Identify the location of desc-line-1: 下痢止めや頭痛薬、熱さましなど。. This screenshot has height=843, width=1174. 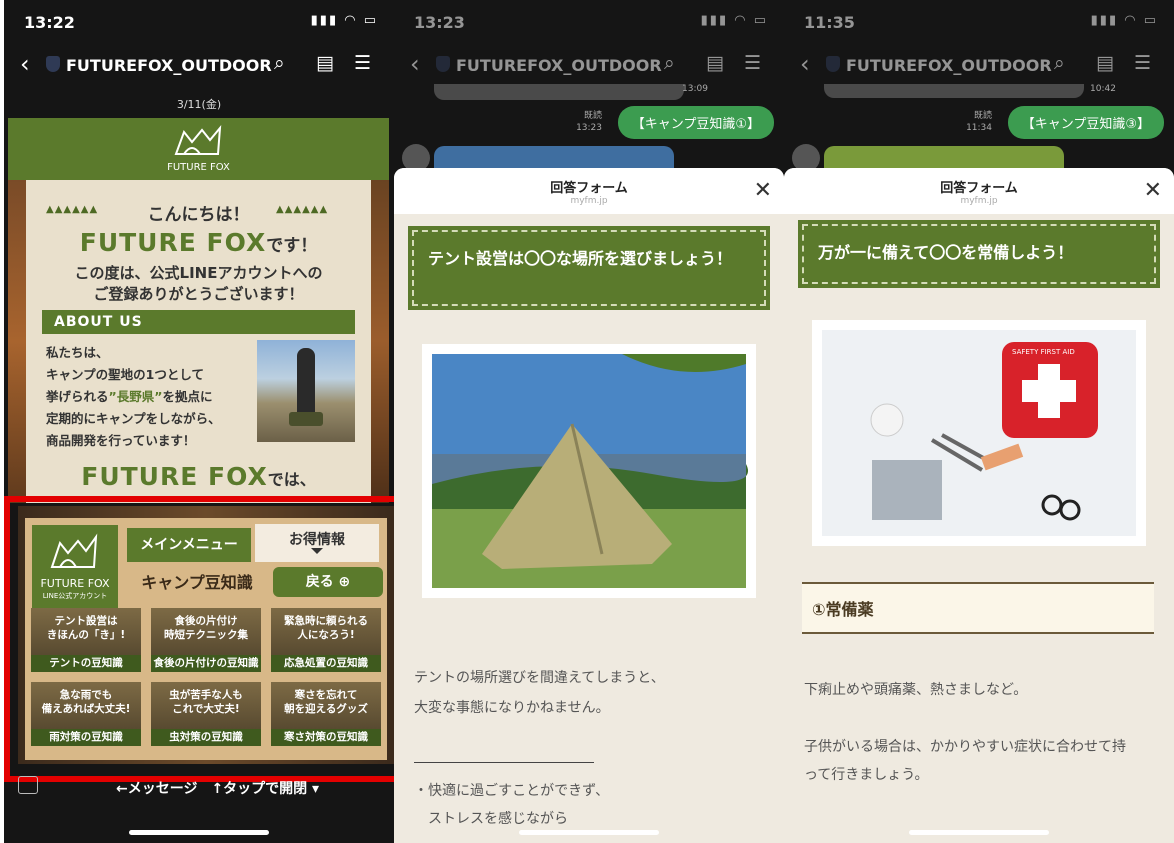
(916, 690).